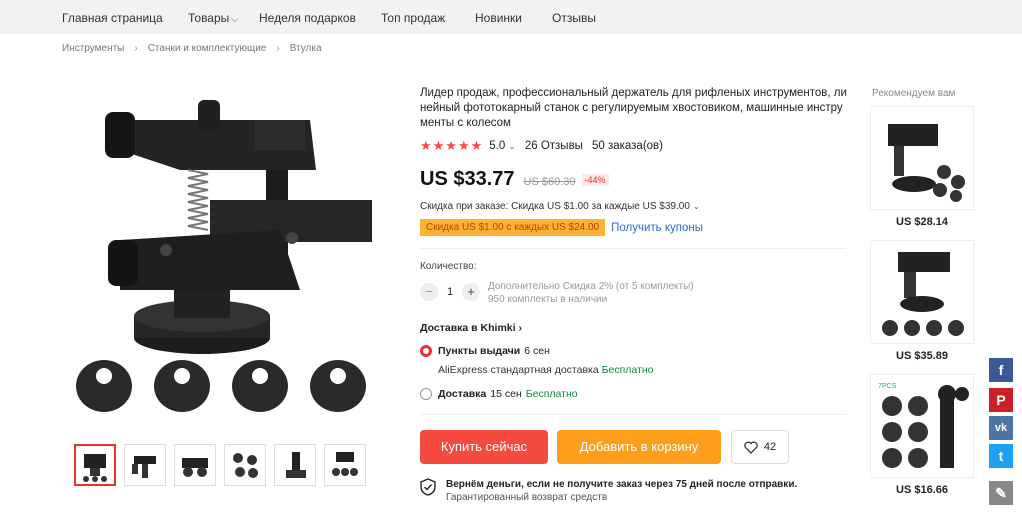  I want to click on recommend-item-3: 7PCS US $16.66, so click(922, 435).